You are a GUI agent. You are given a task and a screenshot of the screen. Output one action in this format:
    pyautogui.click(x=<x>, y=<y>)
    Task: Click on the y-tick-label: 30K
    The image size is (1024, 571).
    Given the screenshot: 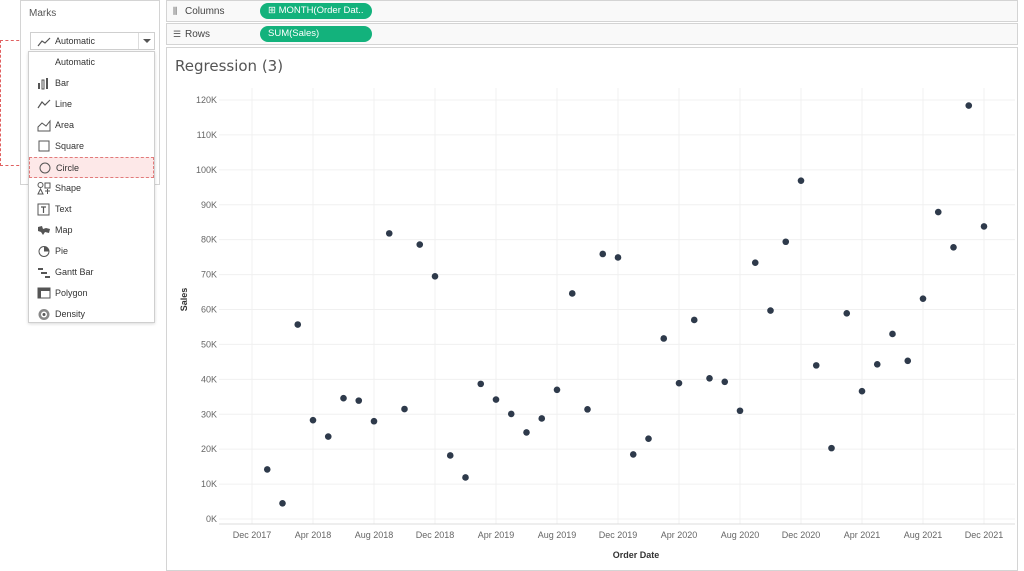 What is the action you would take?
    pyautogui.click(x=209, y=414)
    